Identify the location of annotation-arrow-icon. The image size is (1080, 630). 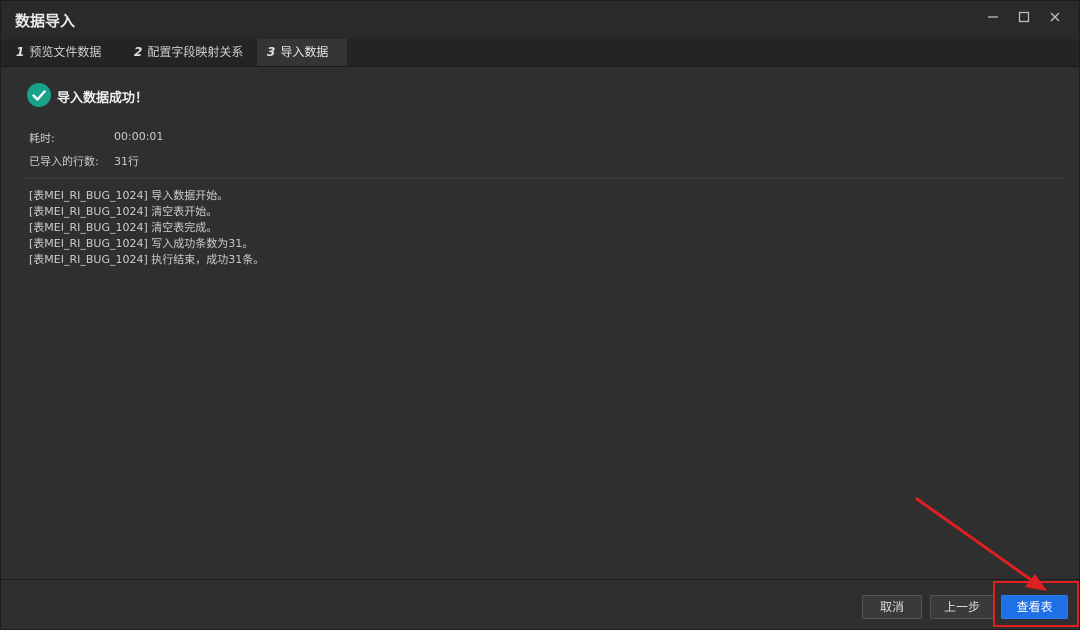
(981, 544).